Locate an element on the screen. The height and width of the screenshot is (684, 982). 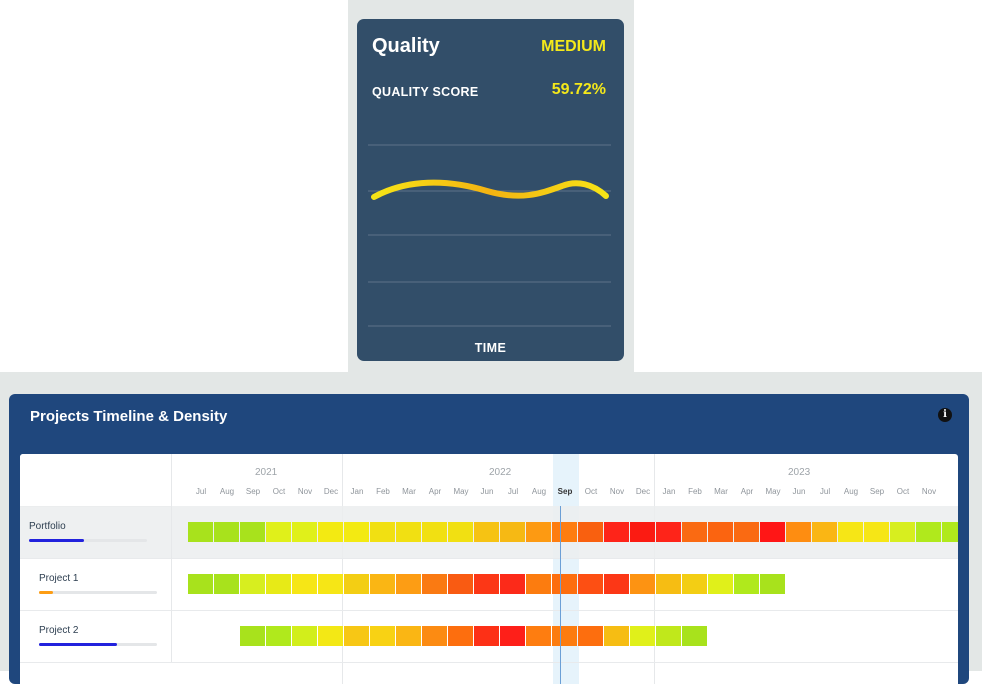
month-label: Apr is located at coordinates (747, 491).